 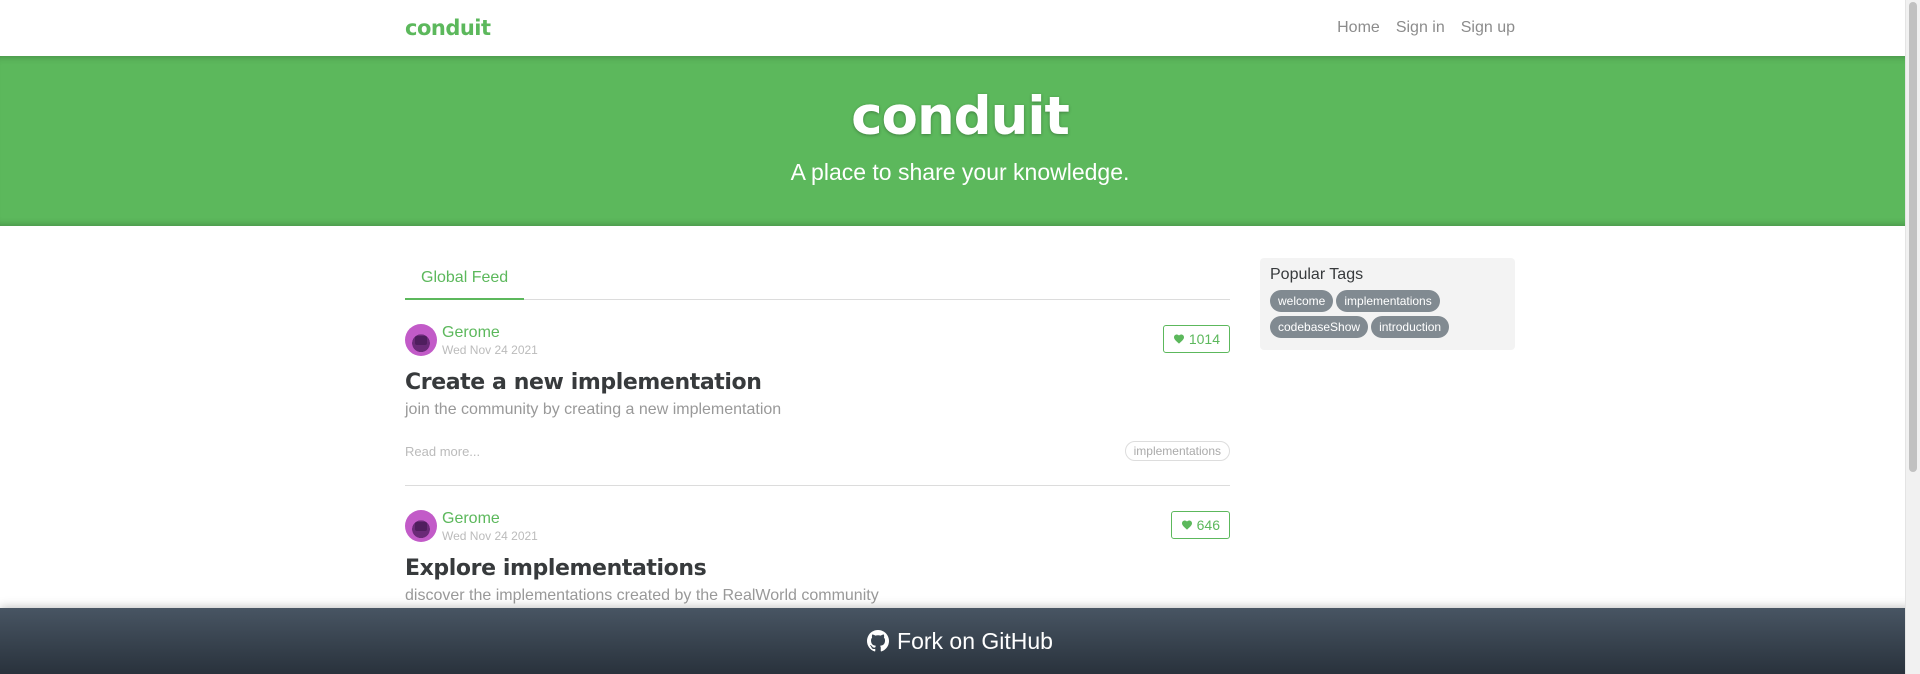 I want to click on tag-pill-codebaseshow: codebaseShow, so click(x=1319, y=327).